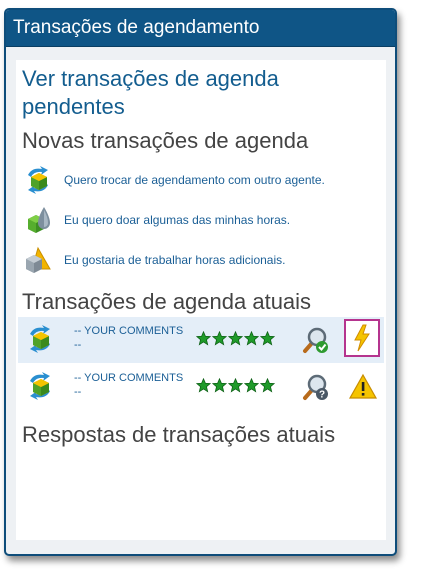  I want to click on transaction-row: -- YOUR COMMENTS --, so click(201, 340).